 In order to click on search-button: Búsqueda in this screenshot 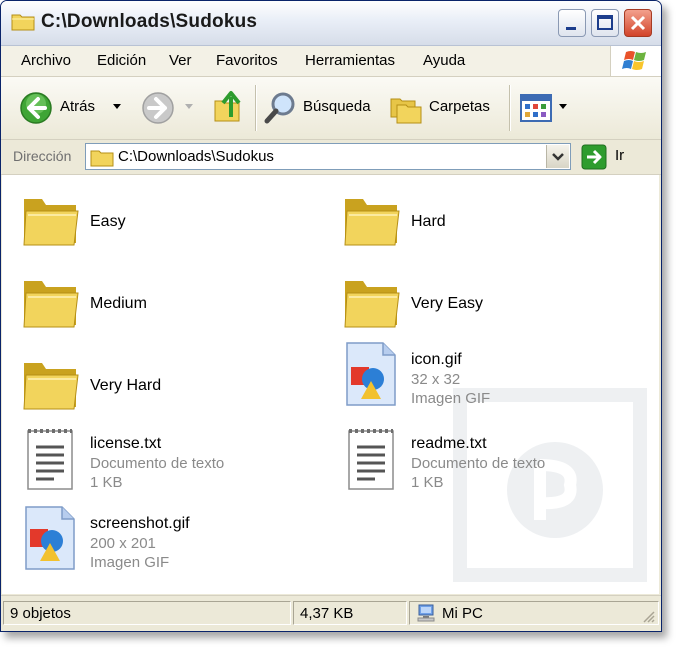, I will do `click(321, 108)`.